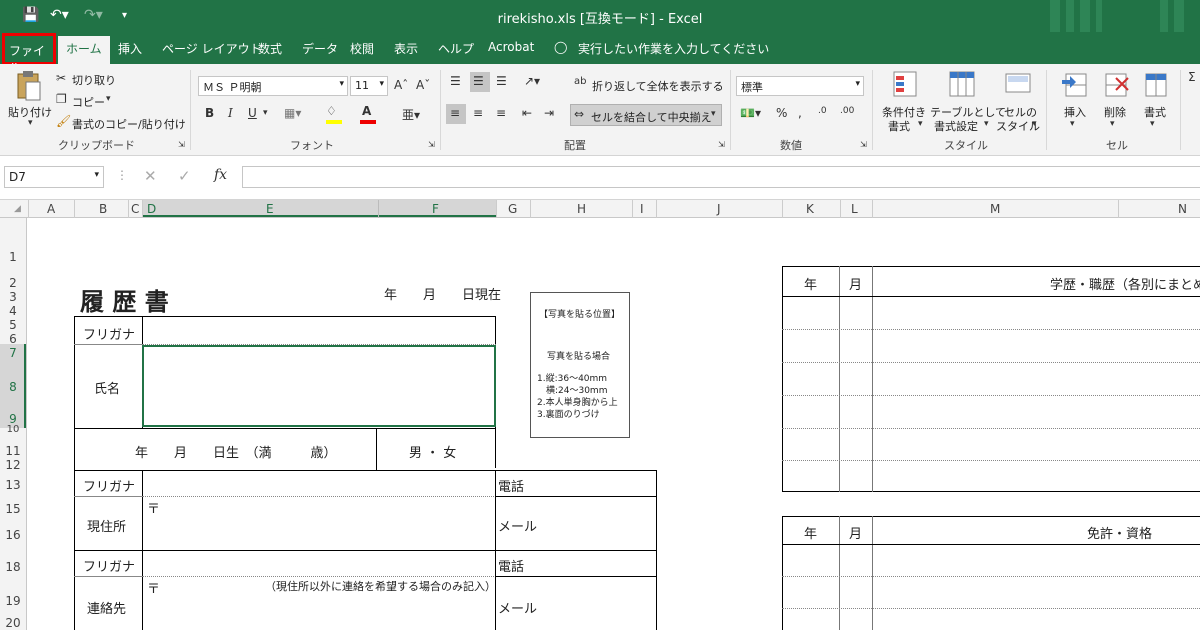 This screenshot has width=1200, height=630. Describe the element at coordinates (13, 297) in the screenshot. I see `row-header: 3` at that location.